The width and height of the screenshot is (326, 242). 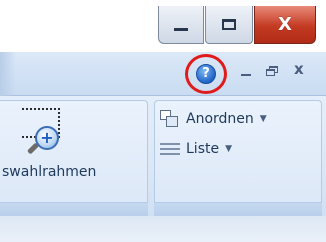 I want to click on ribbon-group-window-footer, so click(x=238, y=209).